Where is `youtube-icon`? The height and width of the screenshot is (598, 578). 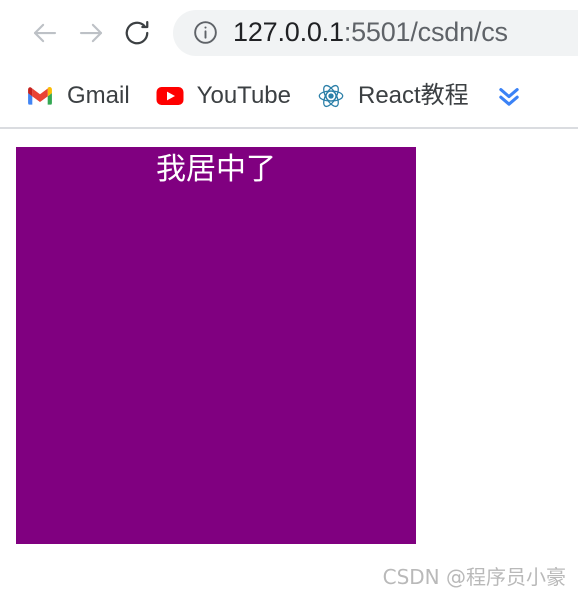
youtube-icon is located at coordinates (170, 96).